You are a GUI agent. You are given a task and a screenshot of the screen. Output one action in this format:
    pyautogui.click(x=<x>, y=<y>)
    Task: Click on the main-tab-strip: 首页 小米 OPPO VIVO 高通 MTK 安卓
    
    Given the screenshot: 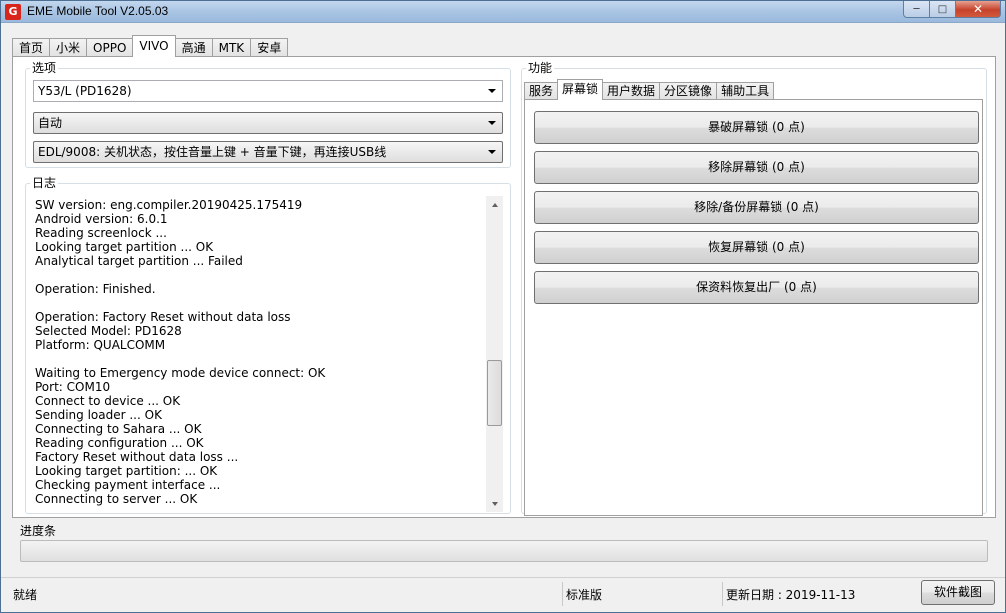 What is the action you would take?
    pyautogui.click(x=150, y=46)
    